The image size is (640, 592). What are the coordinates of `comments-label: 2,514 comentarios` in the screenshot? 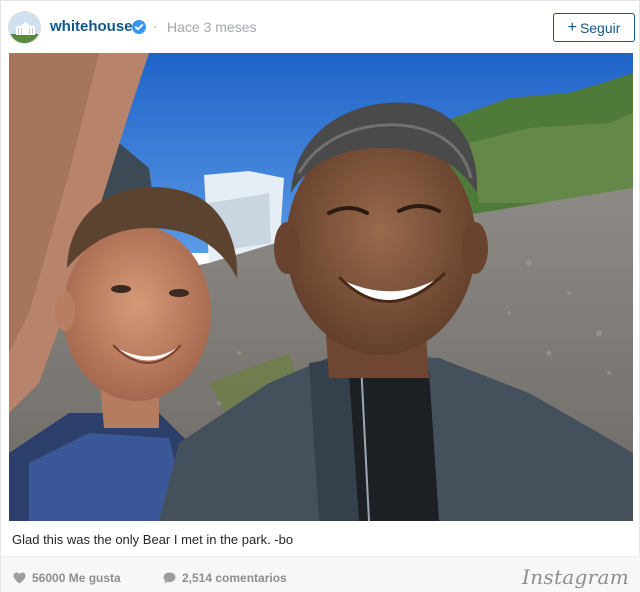 It's located at (234, 578).